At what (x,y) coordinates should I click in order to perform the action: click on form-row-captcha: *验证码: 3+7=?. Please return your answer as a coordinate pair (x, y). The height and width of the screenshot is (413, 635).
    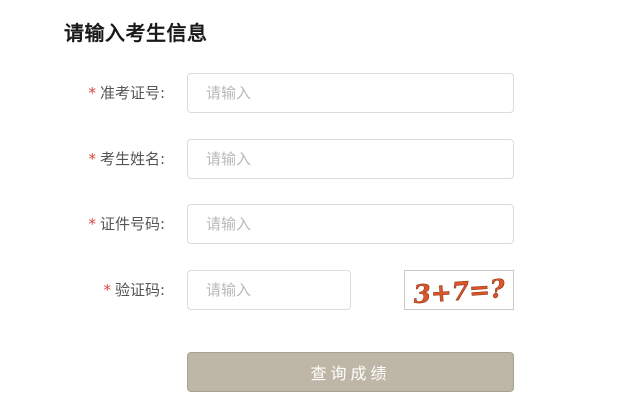
    Looking at the image, I should click on (317, 290).